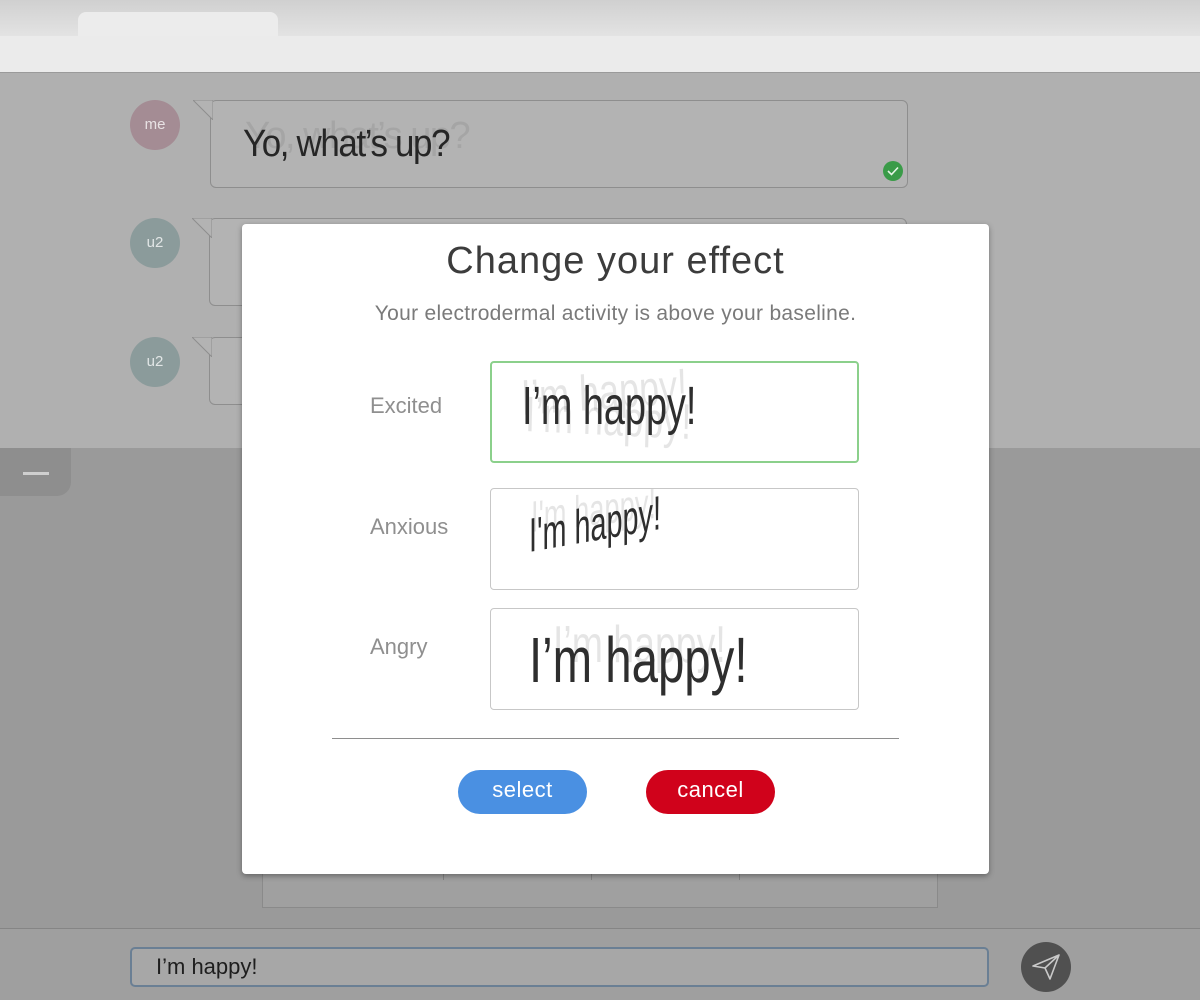 The width and height of the screenshot is (1200, 1000). Describe the element at coordinates (409, 526) in the screenshot. I see `effect-label-anxious: Anxious` at that location.